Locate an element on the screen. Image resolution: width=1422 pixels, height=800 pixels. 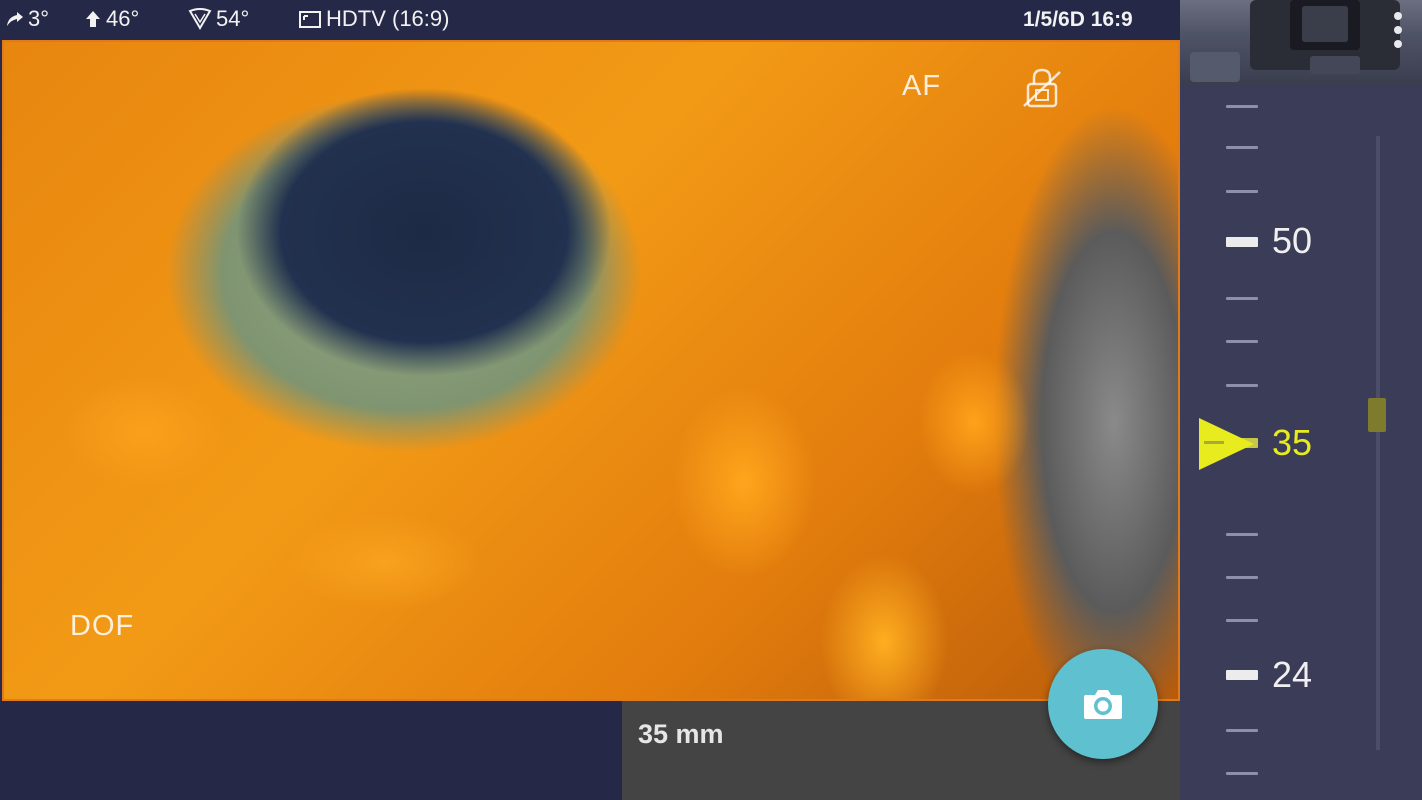
dof-button: DOF is located at coordinates (102, 626).